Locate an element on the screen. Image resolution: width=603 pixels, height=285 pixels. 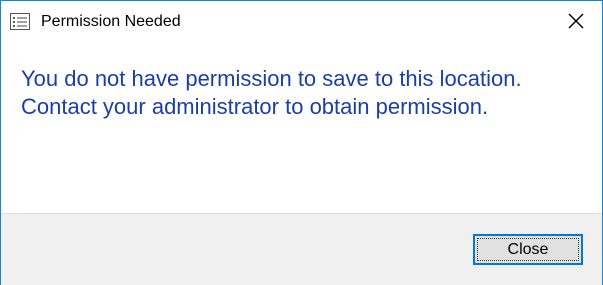
close-button: Close is located at coordinates (528, 249).